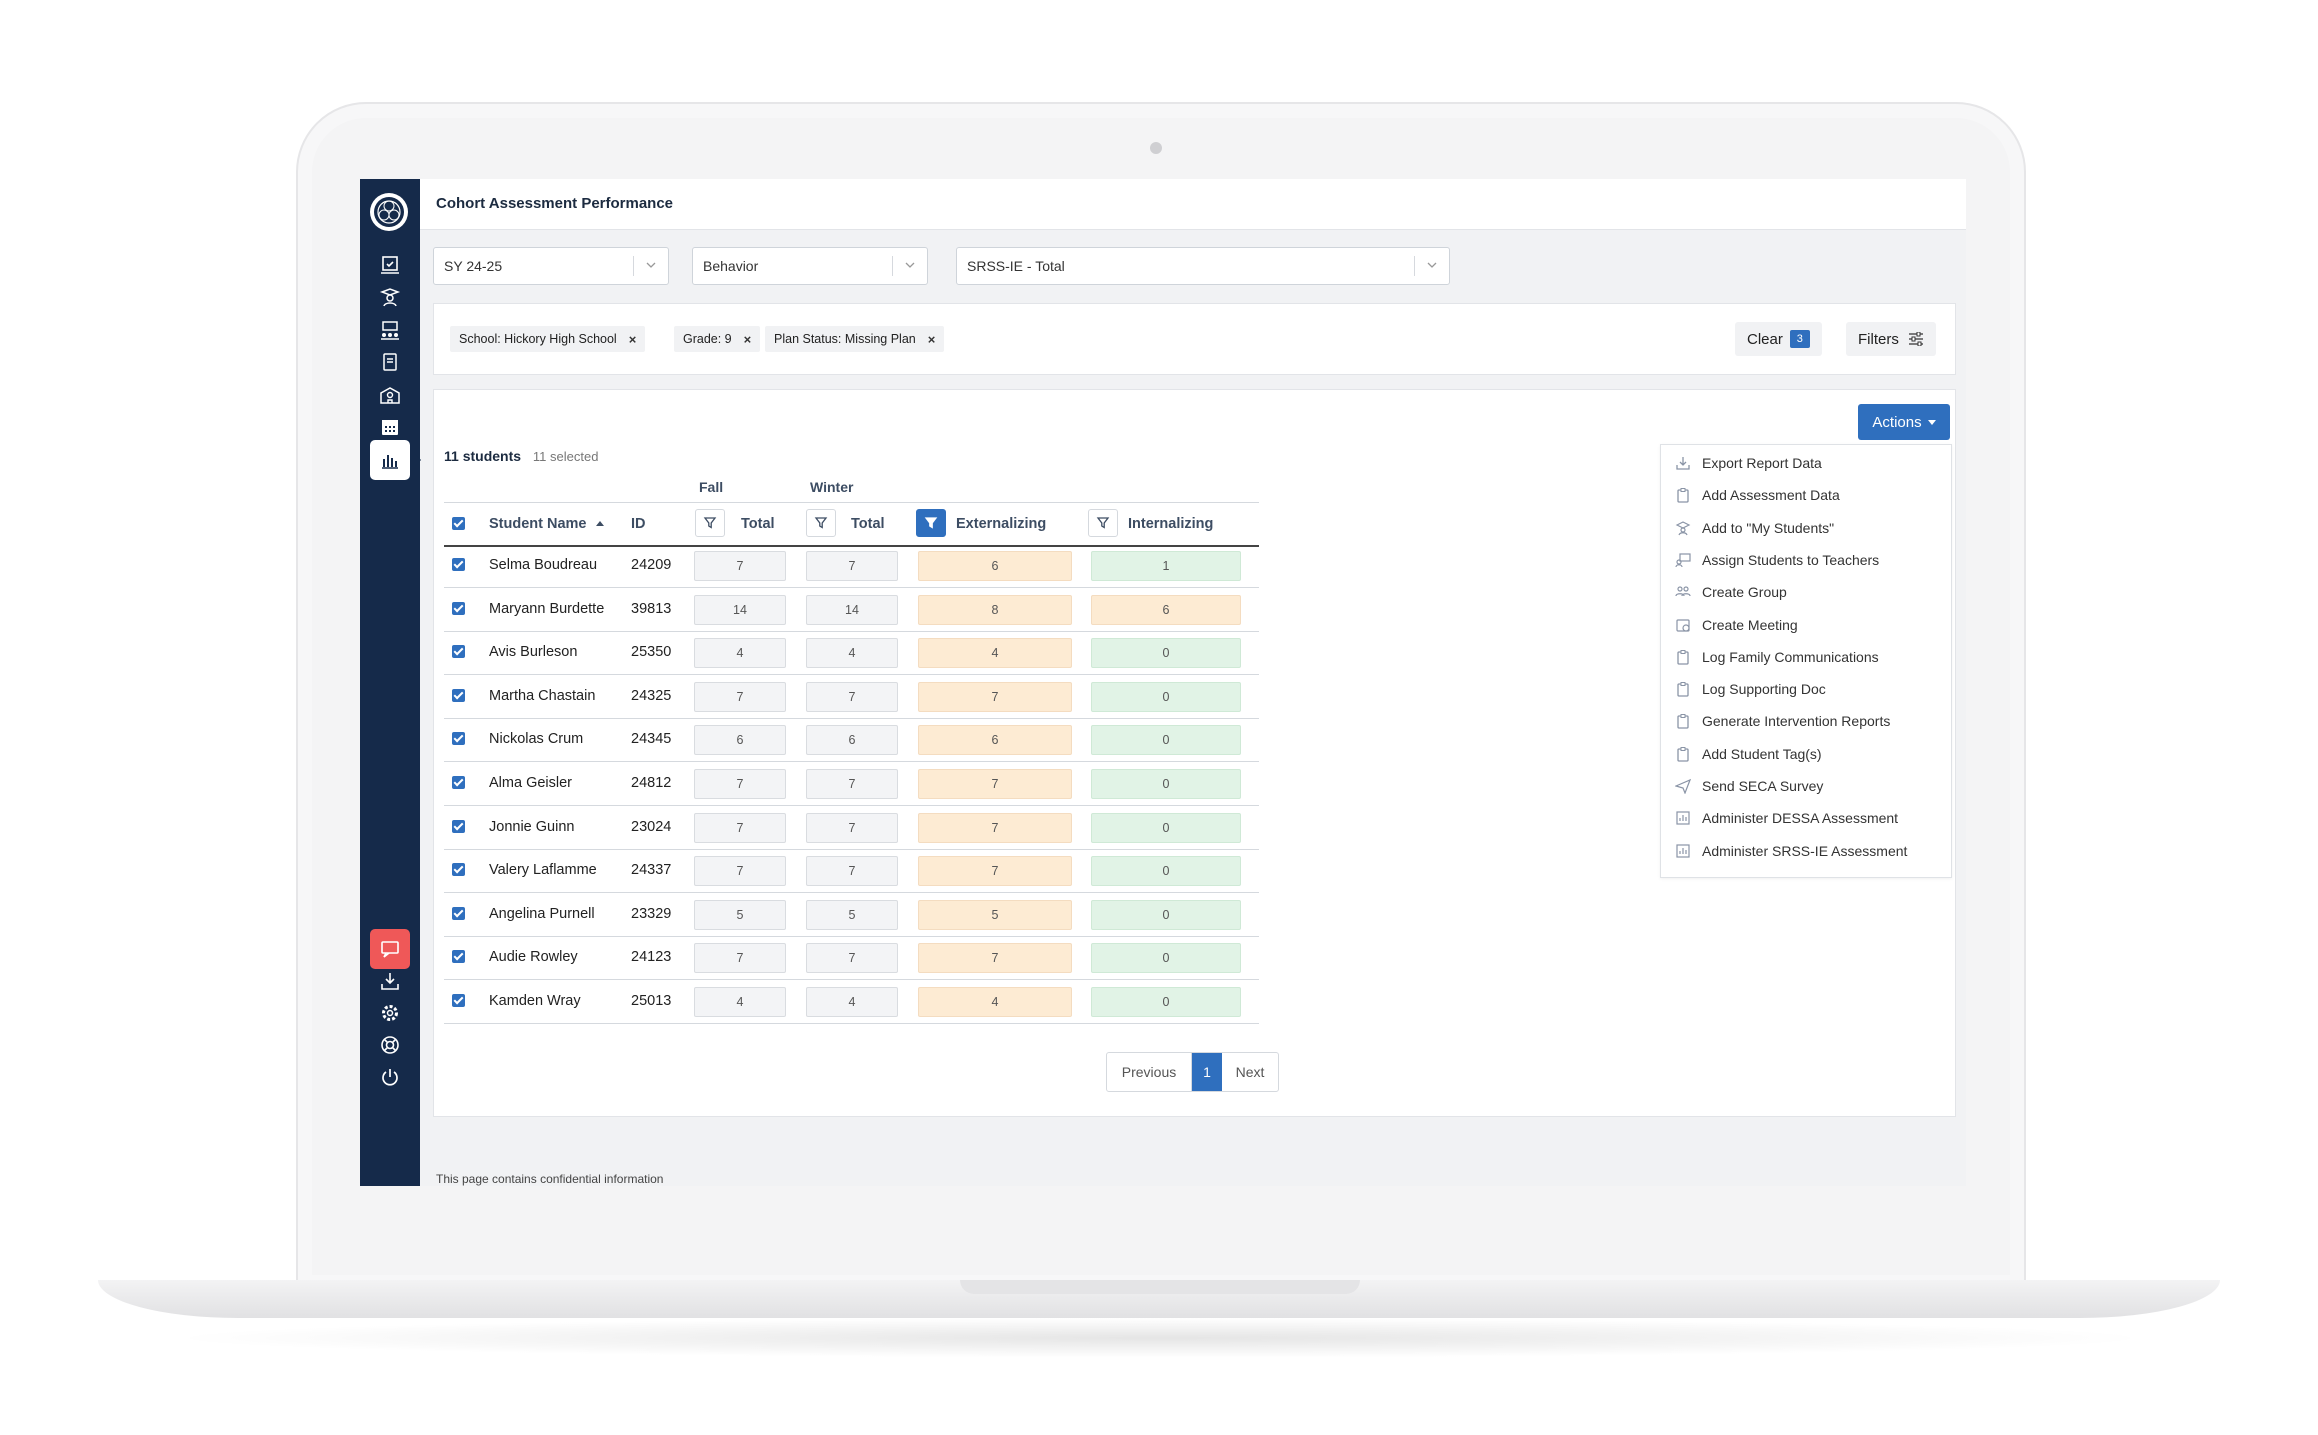  What do you see at coordinates (538, 339) in the screenshot?
I see `filter-chip-label: School: Hickory High School` at bounding box center [538, 339].